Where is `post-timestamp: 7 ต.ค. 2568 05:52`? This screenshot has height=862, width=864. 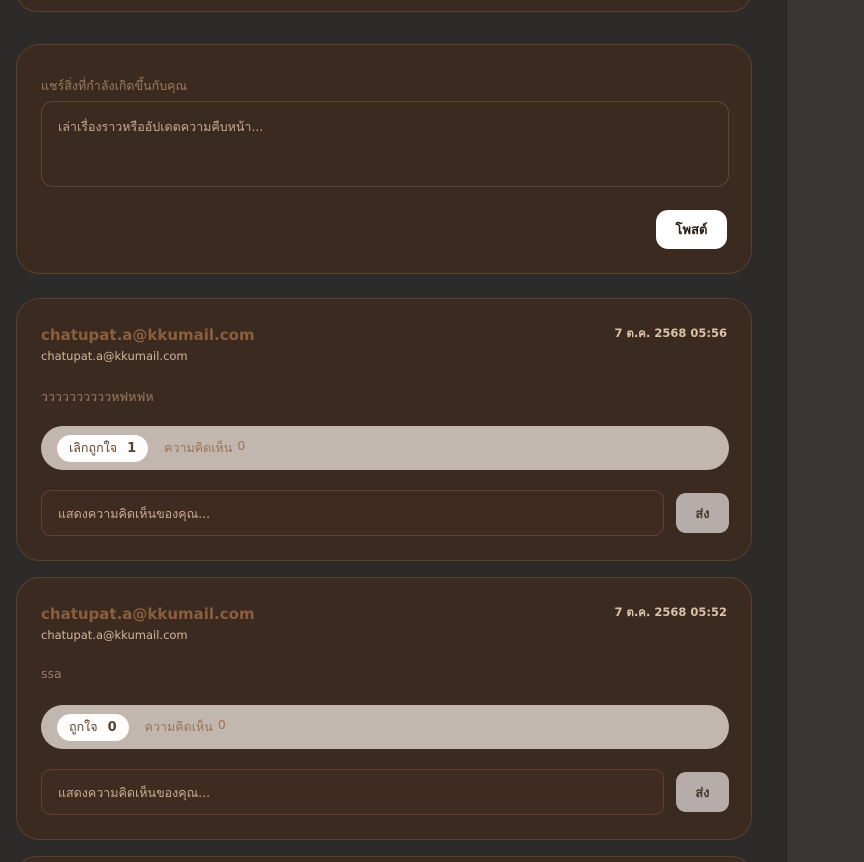 post-timestamp: 7 ต.ค. 2568 05:52 is located at coordinates (670, 612).